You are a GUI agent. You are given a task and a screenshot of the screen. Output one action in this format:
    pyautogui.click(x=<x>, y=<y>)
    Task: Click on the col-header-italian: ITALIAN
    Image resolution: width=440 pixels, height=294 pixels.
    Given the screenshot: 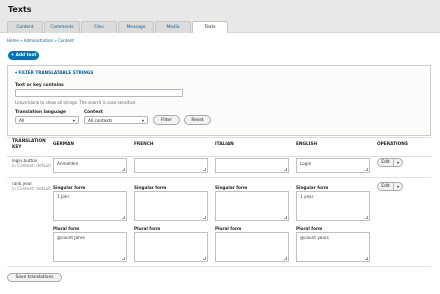 What is the action you would take?
    pyautogui.click(x=224, y=144)
    